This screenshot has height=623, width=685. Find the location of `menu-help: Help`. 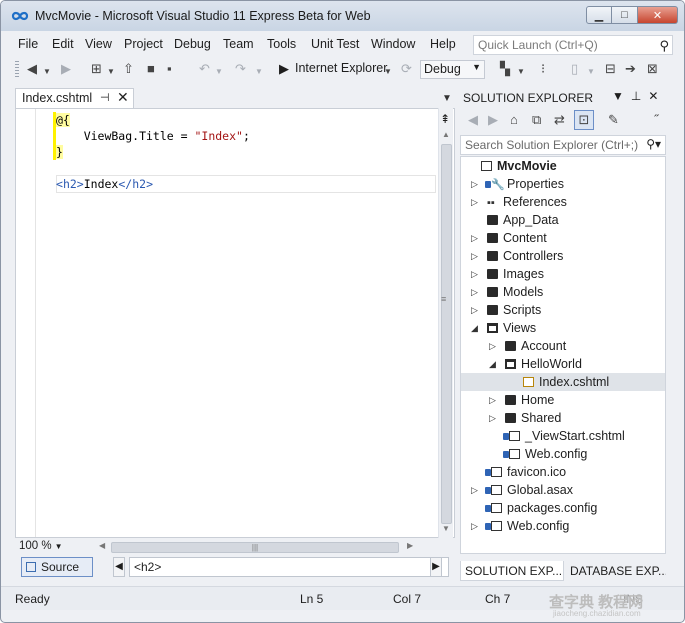

menu-help: Help is located at coordinates (443, 44).